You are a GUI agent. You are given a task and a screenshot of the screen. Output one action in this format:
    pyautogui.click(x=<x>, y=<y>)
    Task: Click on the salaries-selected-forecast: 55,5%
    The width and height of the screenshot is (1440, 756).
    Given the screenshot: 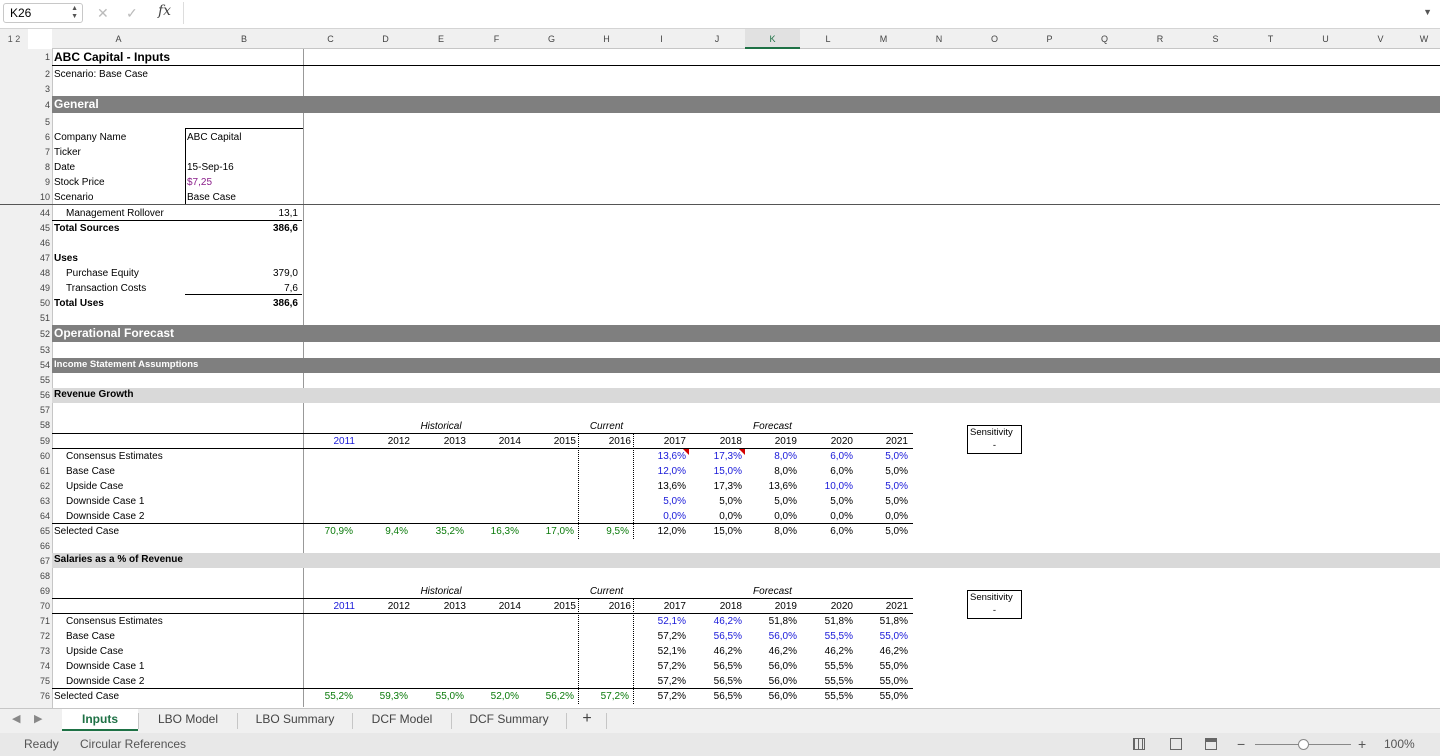 What is the action you would take?
    pyautogui.click(x=828, y=696)
    